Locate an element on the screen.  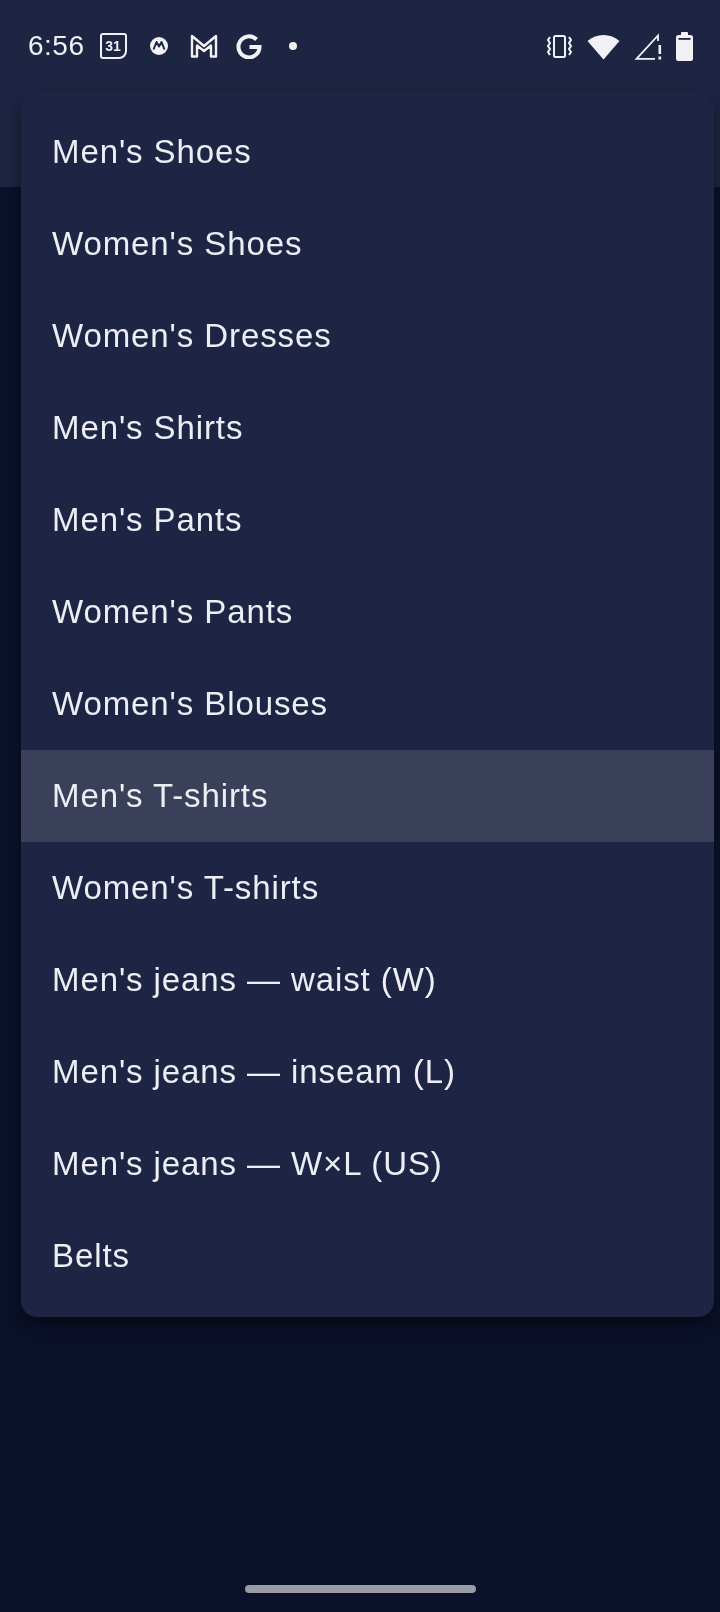
notification-dot-icon is located at coordinates (292, 46).